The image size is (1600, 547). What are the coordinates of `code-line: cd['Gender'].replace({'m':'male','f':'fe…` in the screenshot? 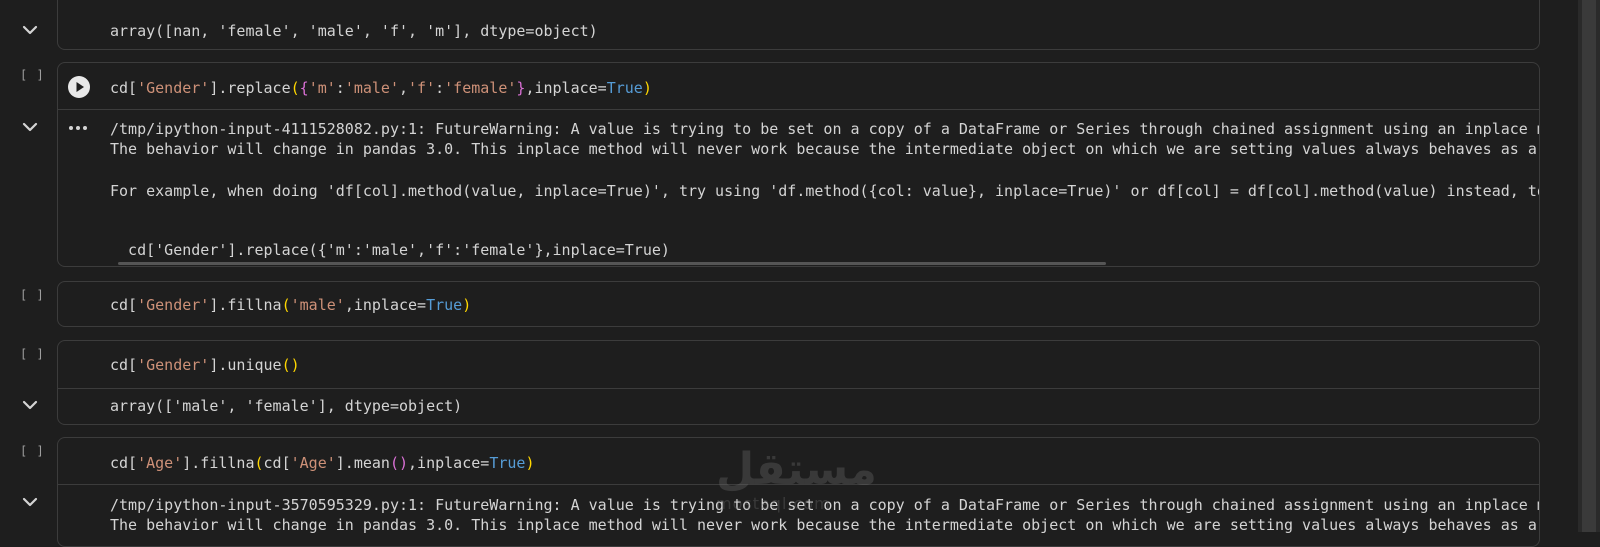 It's located at (381, 88).